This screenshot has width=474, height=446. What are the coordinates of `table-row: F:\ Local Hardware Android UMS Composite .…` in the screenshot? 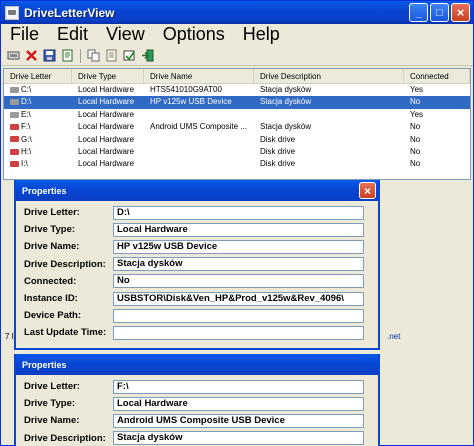 It's located at (237, 127).